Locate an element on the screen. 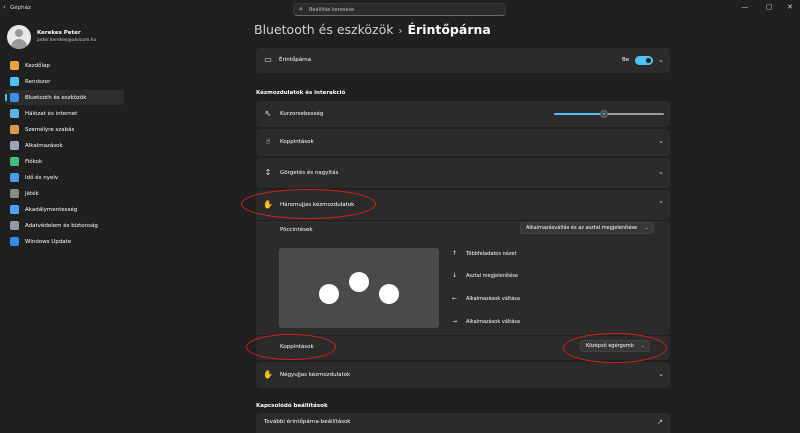 Image resolution: width=800 pixels, height=433 pixels. home-icon is located at coordinates (14, 65).